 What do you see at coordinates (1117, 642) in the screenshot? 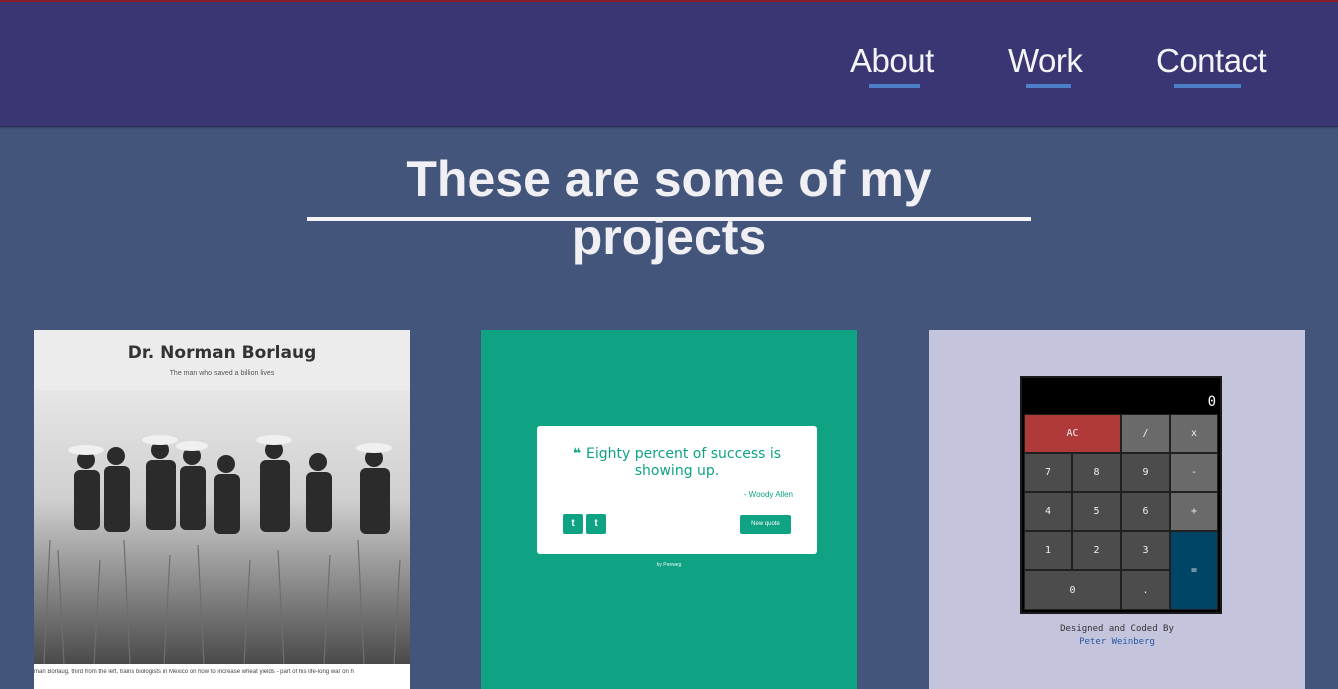
I see `calculator-author-link: Peter Weinberg` at bounding box center [1117, 642].